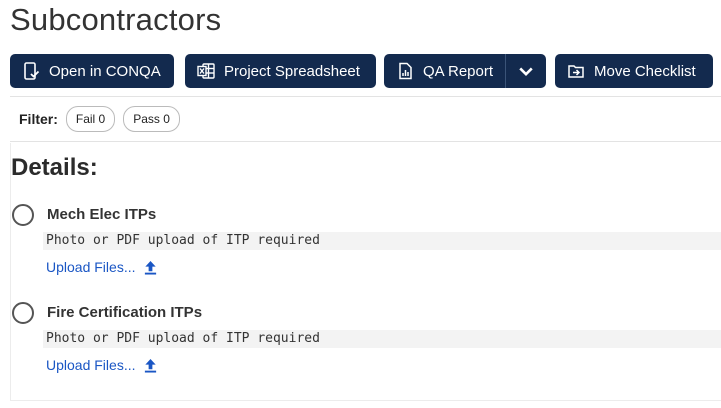 The image size is (721, 408). Describe the element at coordinates (151, 119) in the screenshot. I see `filter-pass-pill: Pass 0` at that location.